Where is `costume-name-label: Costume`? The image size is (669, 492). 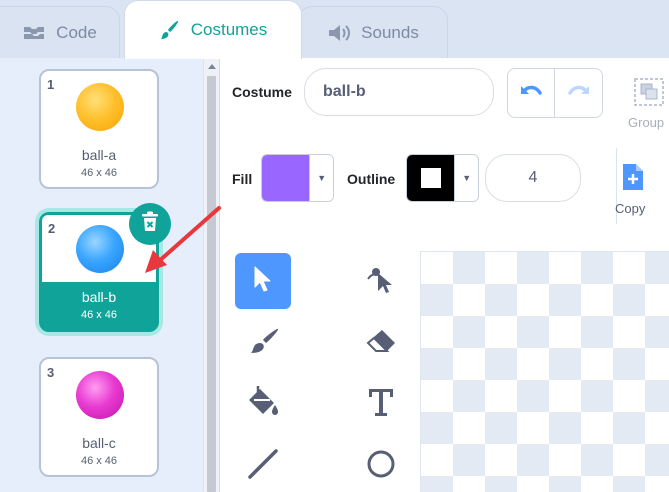
costume-name-label: Costume is located at coordinates (262, 92).